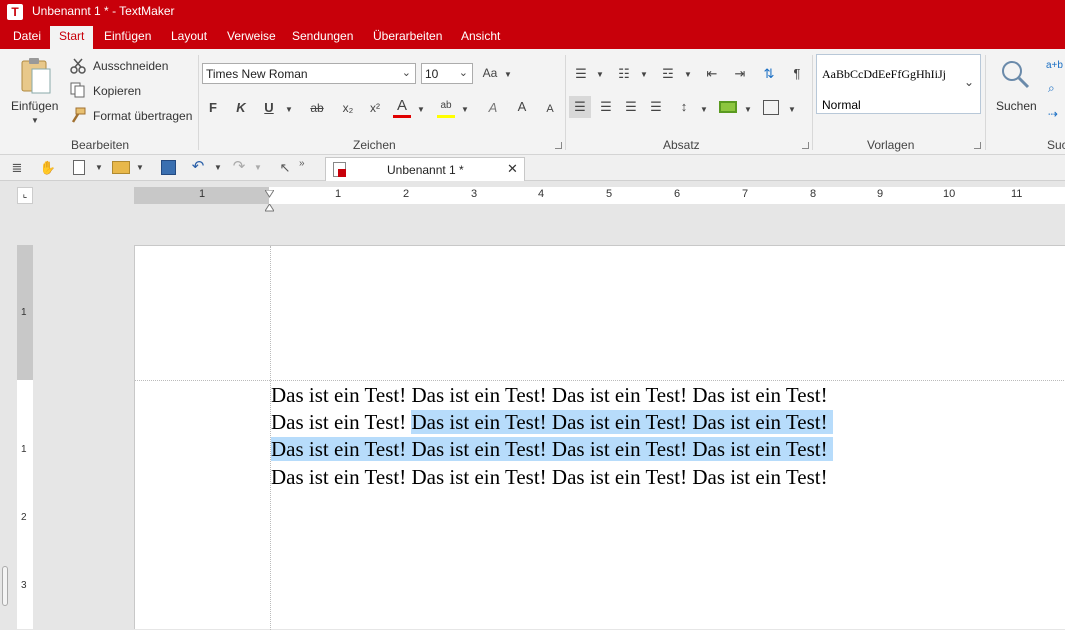 Image resolution: width=1065 pixels, height=630 pixels. Describe the element at coordinates (1053, 114) in the screenshot. I see `goto-icon: ⇢` at that location.